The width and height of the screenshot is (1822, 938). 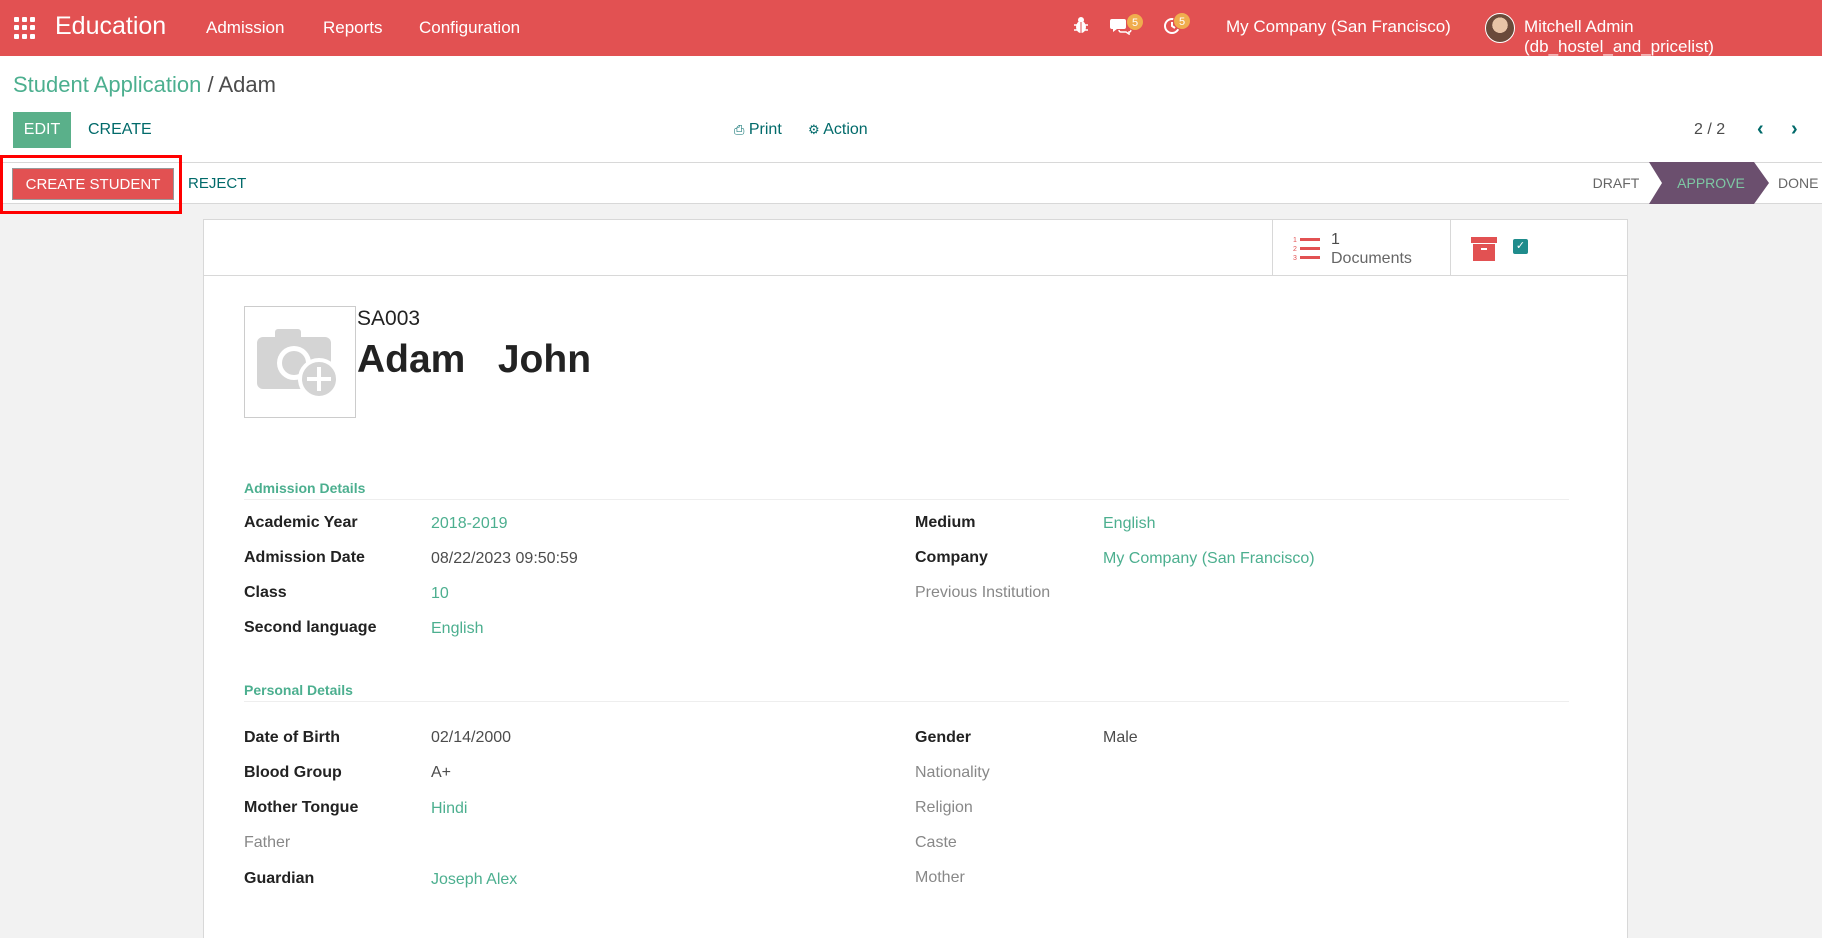 I want to click on nationality-label: Nationality, so click(x=952, y=772).